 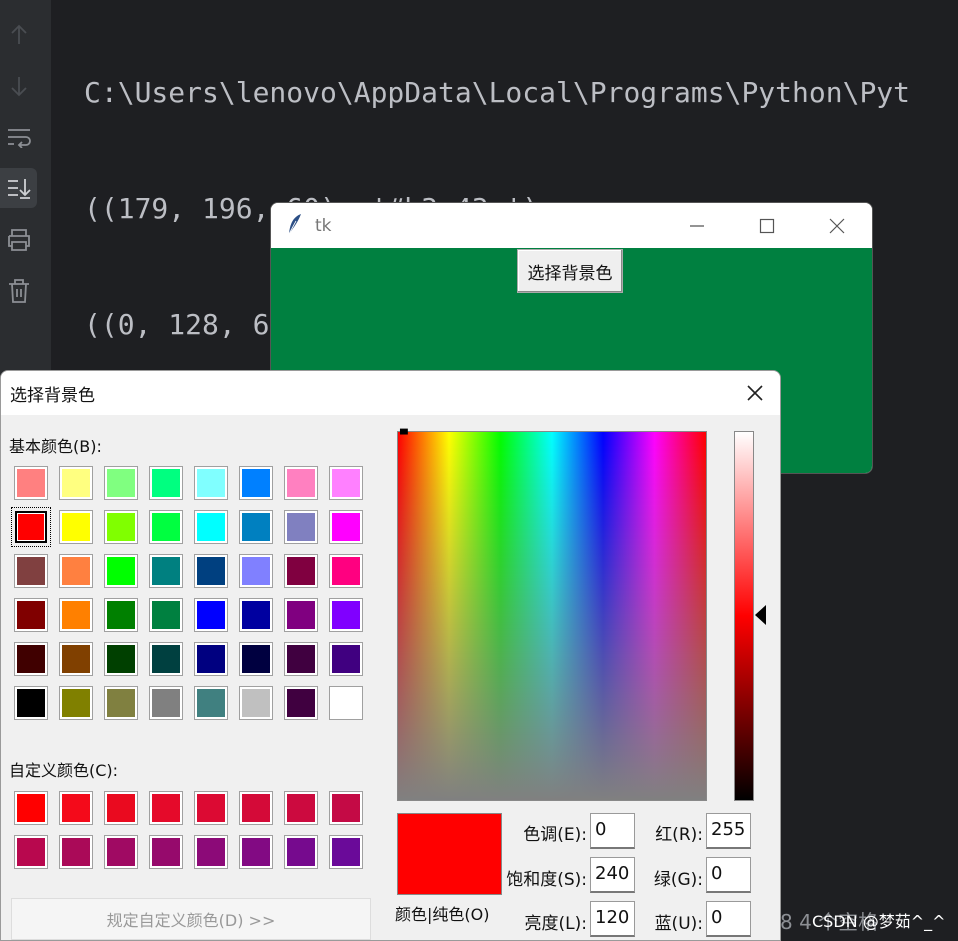 What do you see at coordinates (879, 921) in the screenshot?
I see `watermark: CSDN @梦茹^_^` at bounding box center [879, 921].